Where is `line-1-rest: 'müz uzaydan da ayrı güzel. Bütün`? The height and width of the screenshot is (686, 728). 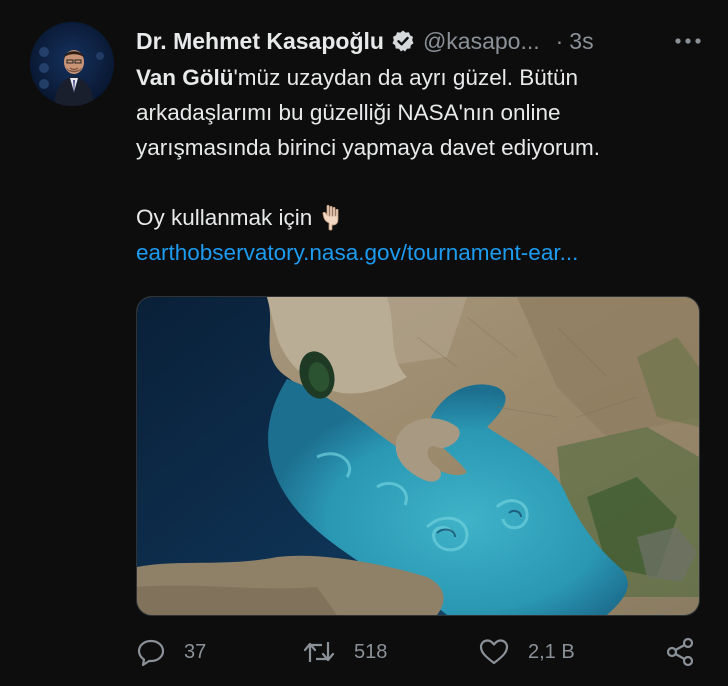
line-1-rest: 'müz uzaydan da ayrı güzel. Bütün is located at coordinates (406, 77).